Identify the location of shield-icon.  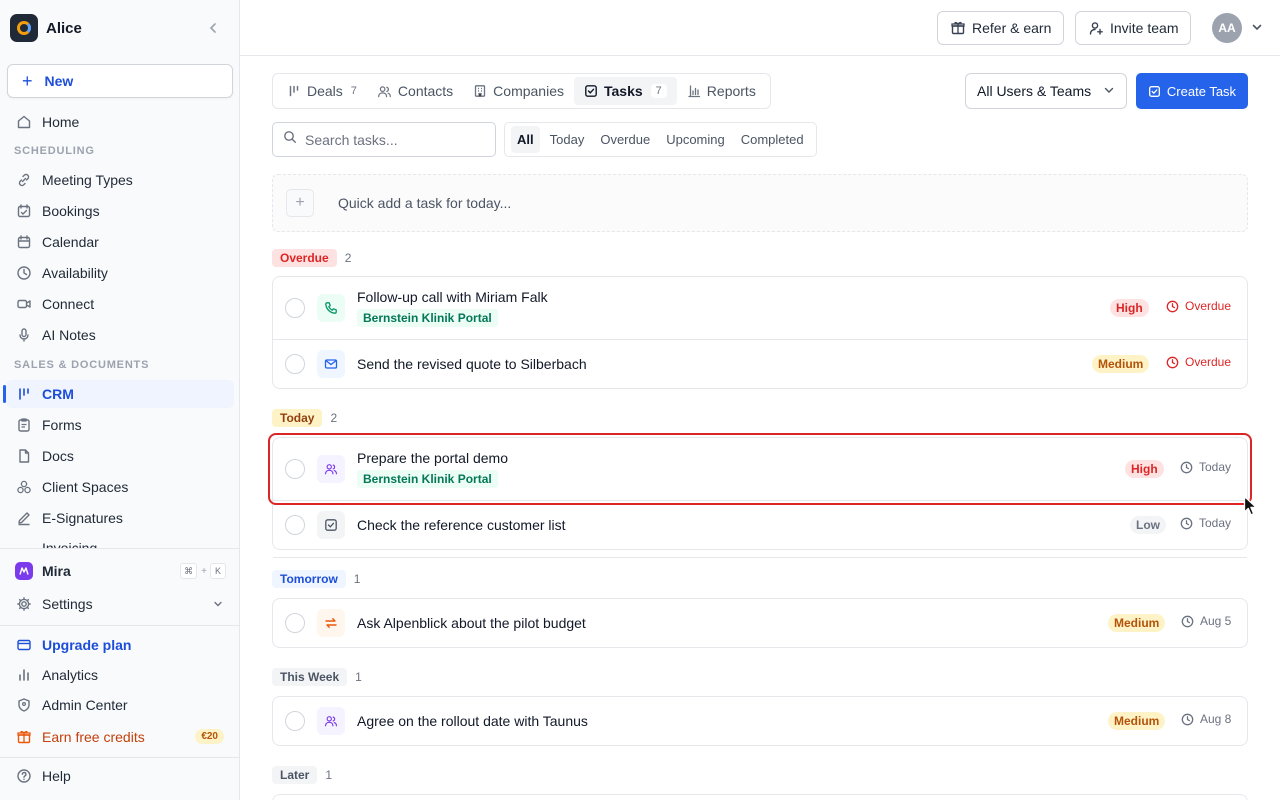
(24, 705).